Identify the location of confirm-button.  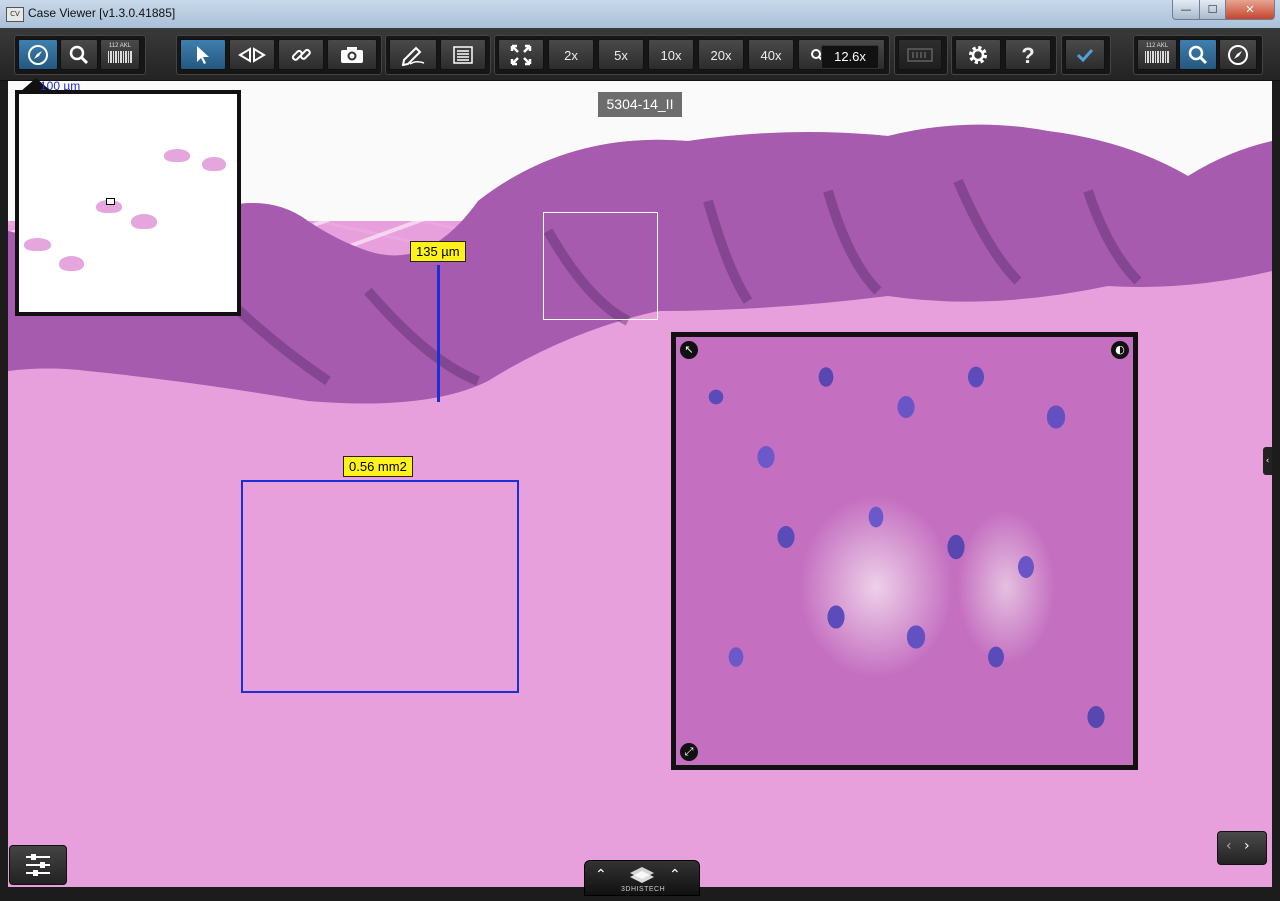
(1085, 54).